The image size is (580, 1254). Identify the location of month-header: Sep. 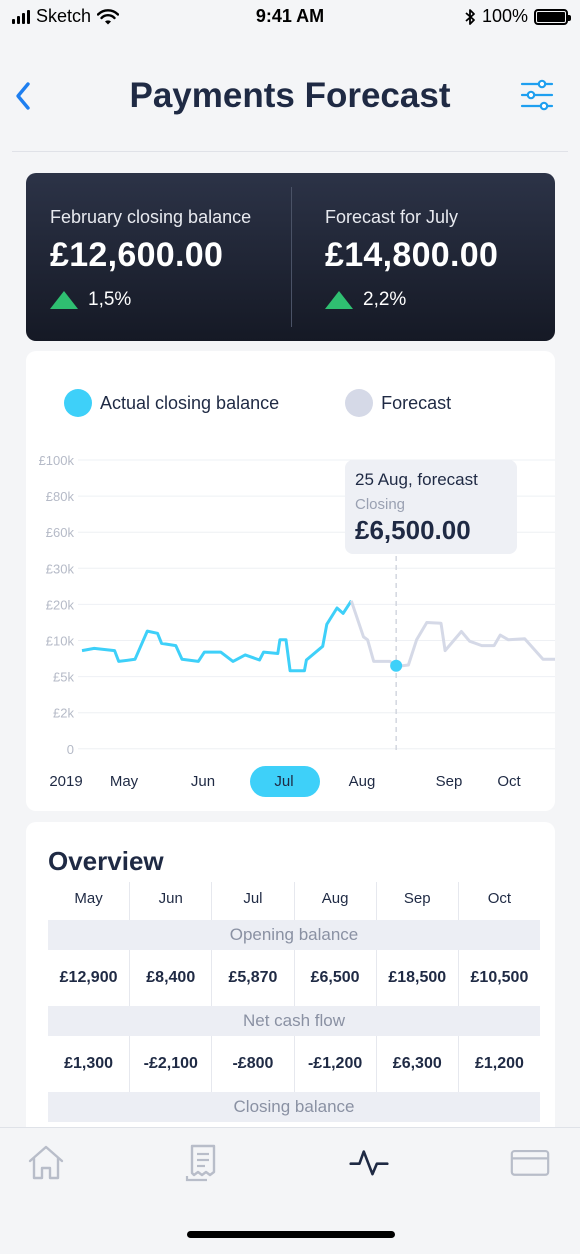
(418, 901).